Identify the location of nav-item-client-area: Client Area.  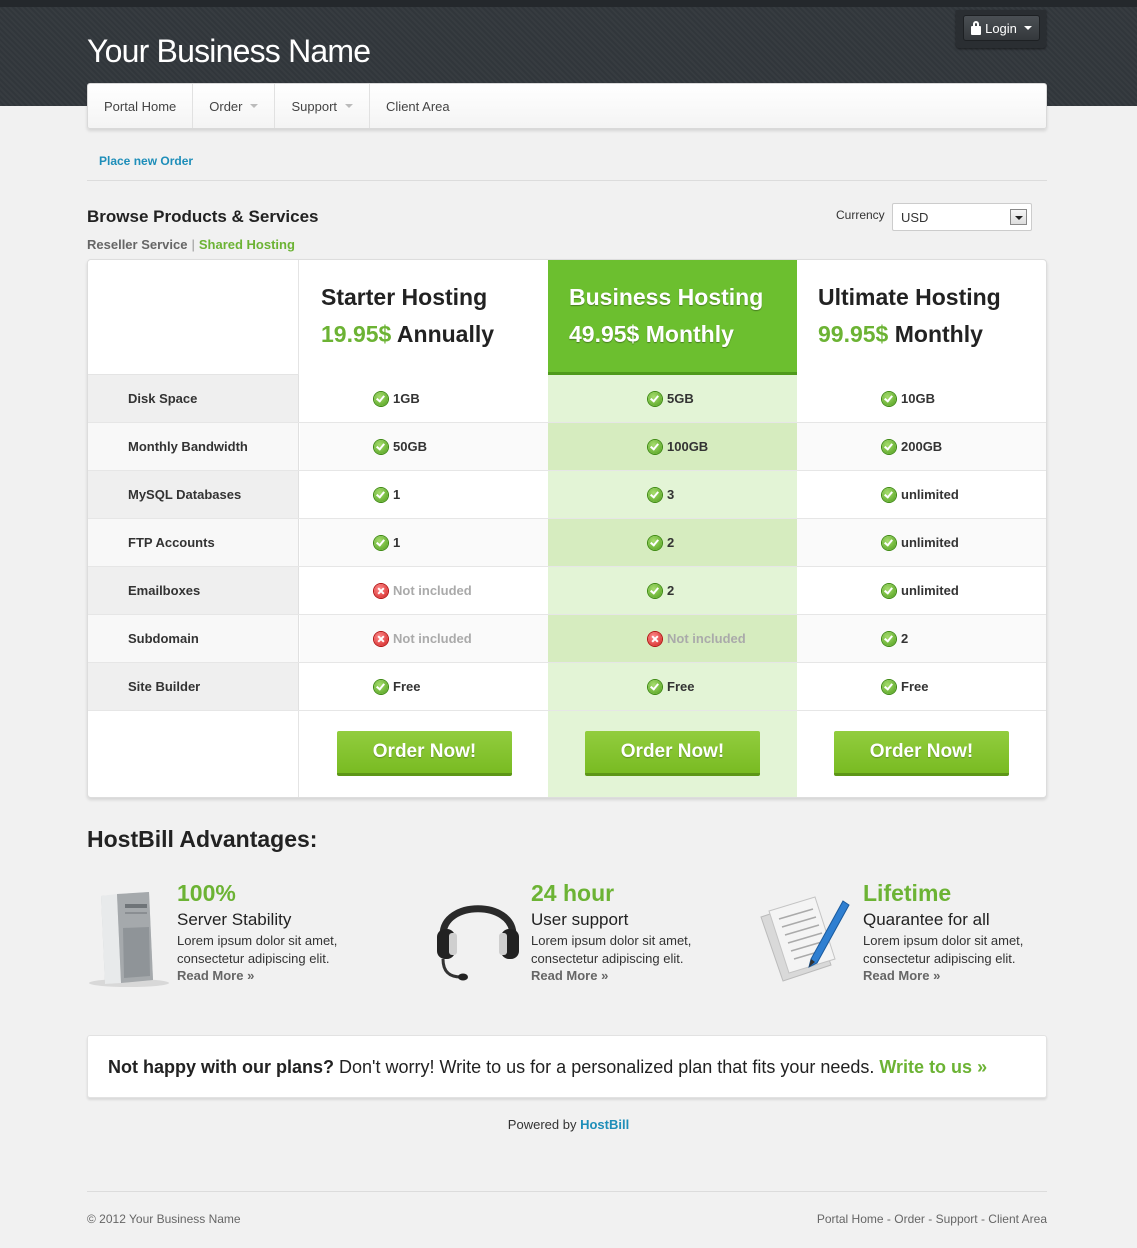
(418, 106).